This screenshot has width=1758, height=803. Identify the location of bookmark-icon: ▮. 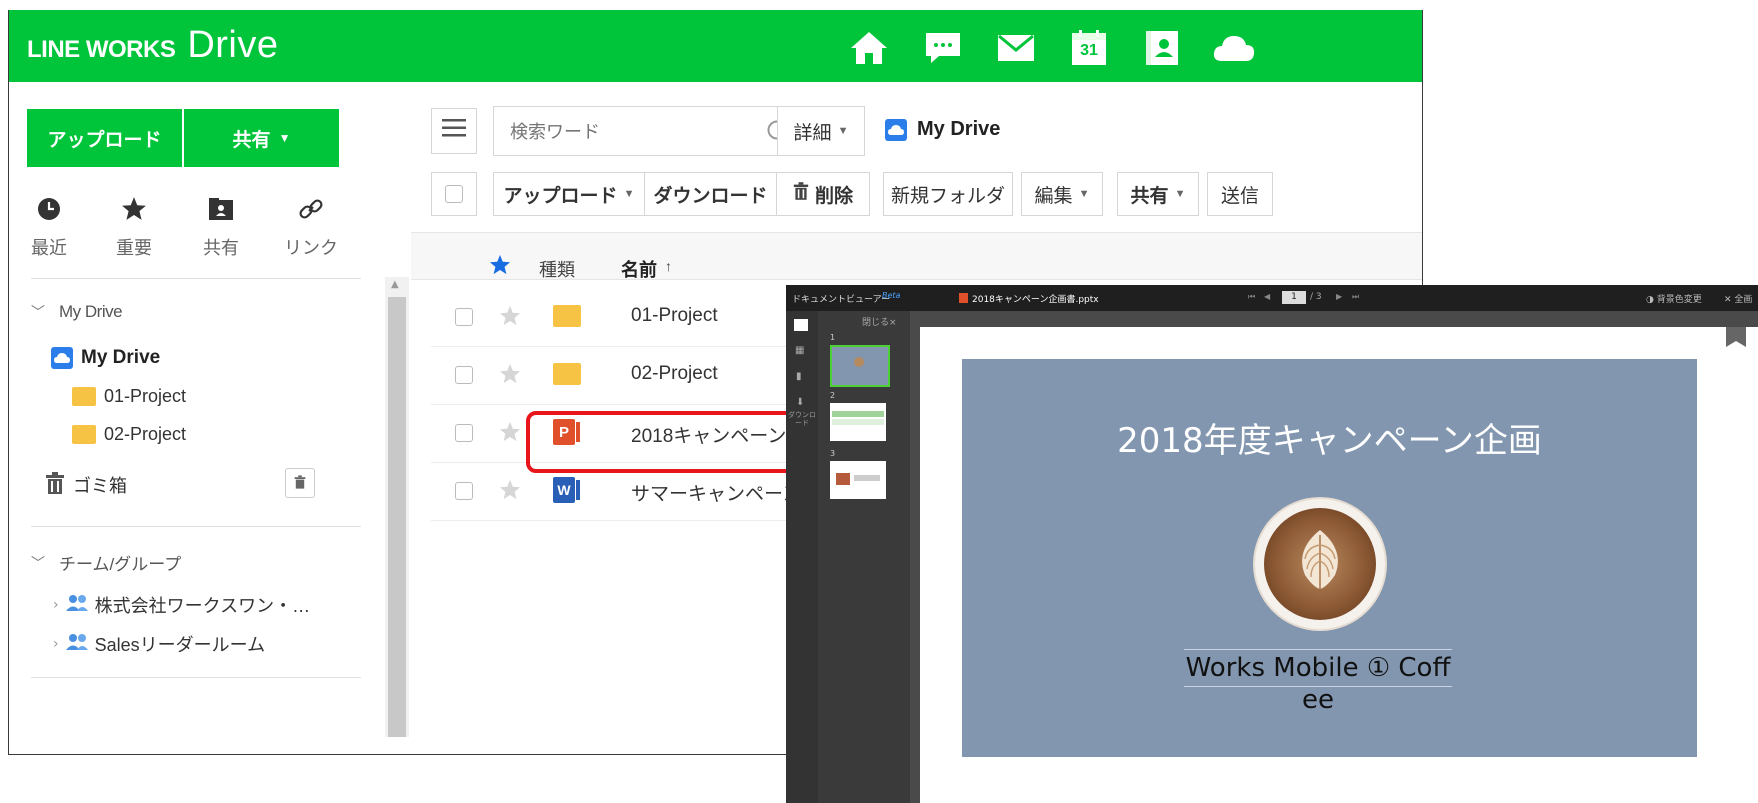
(799, 376).